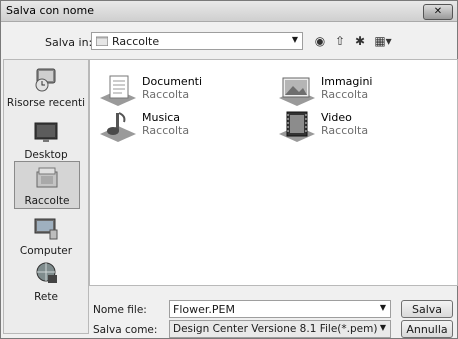 The height and width of the screenshot is (339, 458). Describe the element at coordinates (320, 41) in the screenshot. I see `back-button: ◉` at that location.